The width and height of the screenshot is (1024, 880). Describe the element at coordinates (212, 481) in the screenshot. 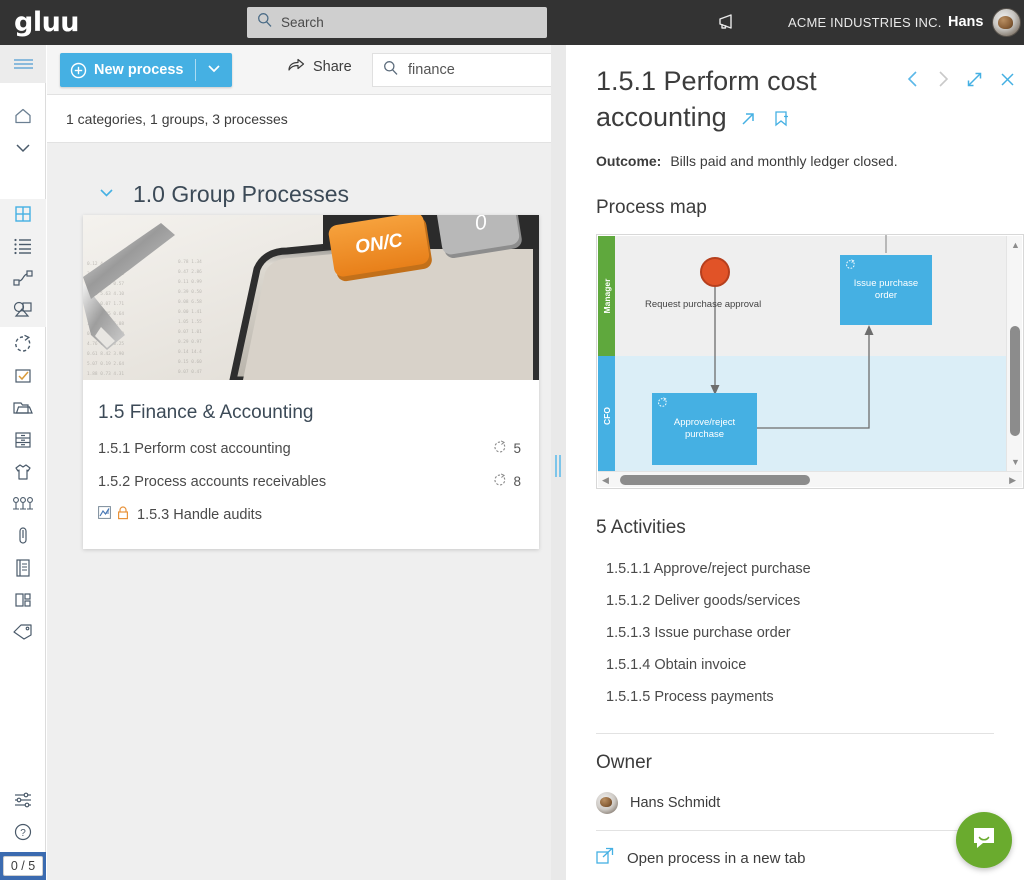

I see `process-name: 1.5.2 Process accounts receivables` at that location.